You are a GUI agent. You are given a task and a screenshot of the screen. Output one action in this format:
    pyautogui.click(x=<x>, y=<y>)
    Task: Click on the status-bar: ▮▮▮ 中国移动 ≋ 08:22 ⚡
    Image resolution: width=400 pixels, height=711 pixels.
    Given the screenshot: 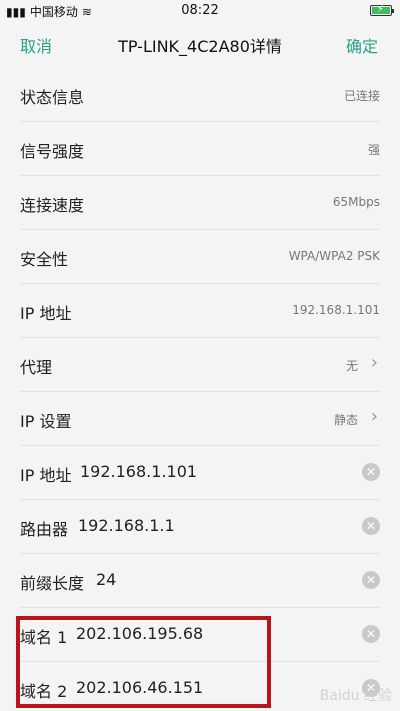 What is the action you would take?
    pyautogui.click(x=200, y=11)
    